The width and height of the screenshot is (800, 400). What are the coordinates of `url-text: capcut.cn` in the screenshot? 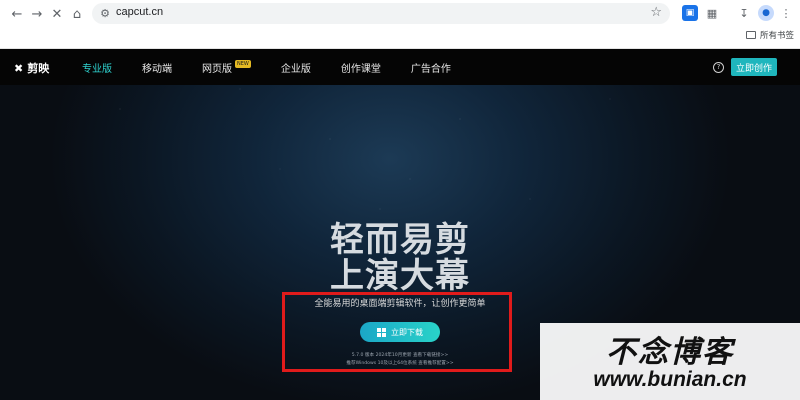 It's located at (139, 12).